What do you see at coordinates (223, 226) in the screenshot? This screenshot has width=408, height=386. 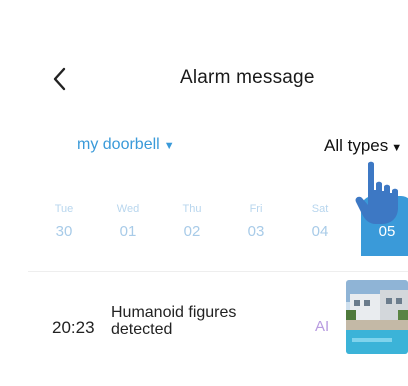 I see `day-selector: Tue 30 Wed 01 Thu 02 Fri 03 Sat 04 05` at bounding box center [223, 226].